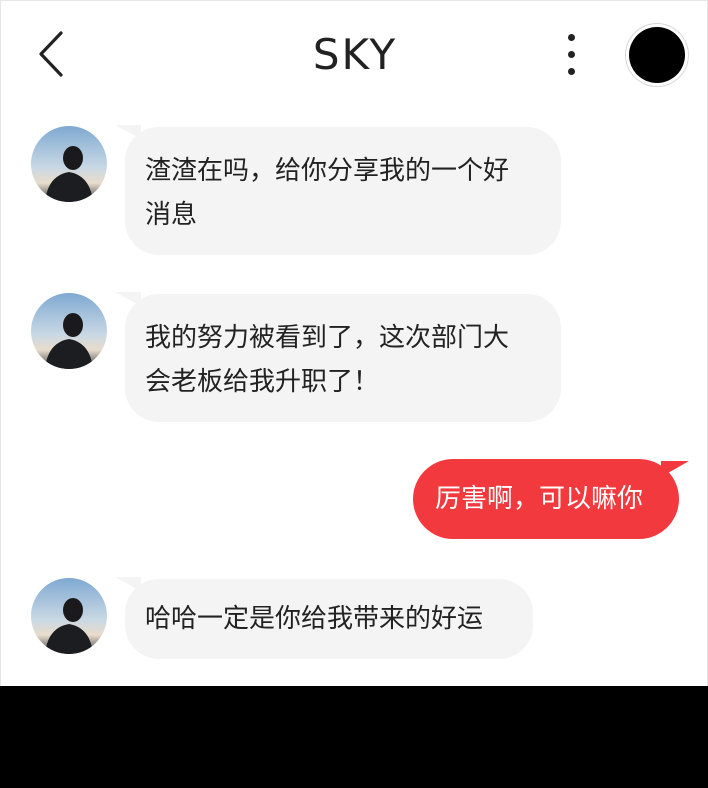 This screenshot has width=708, height=788. I want to click on message-bubble: 渣渣在吗，给你分享我的一个好 消息, so click(338, 190).